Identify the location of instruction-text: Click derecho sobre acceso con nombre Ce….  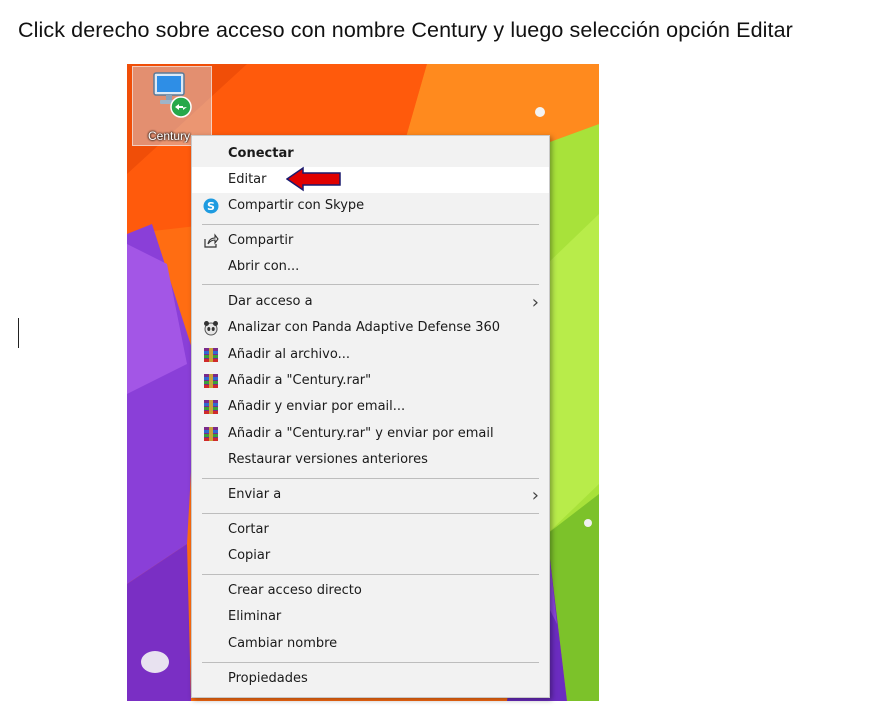
(405, 30).